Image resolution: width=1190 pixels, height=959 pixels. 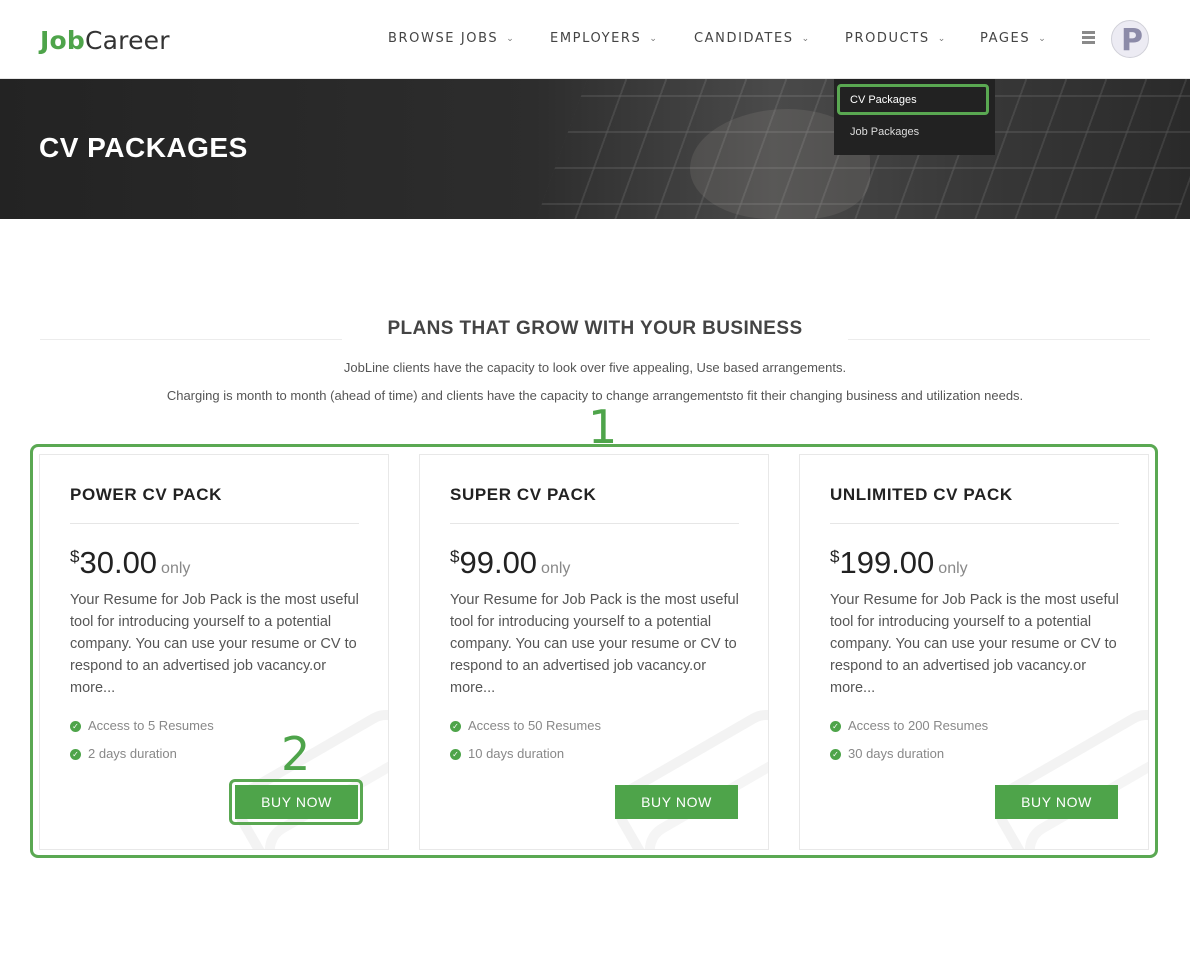 I want to click on nav-label: PAGES, so click(x=1005, y=38).